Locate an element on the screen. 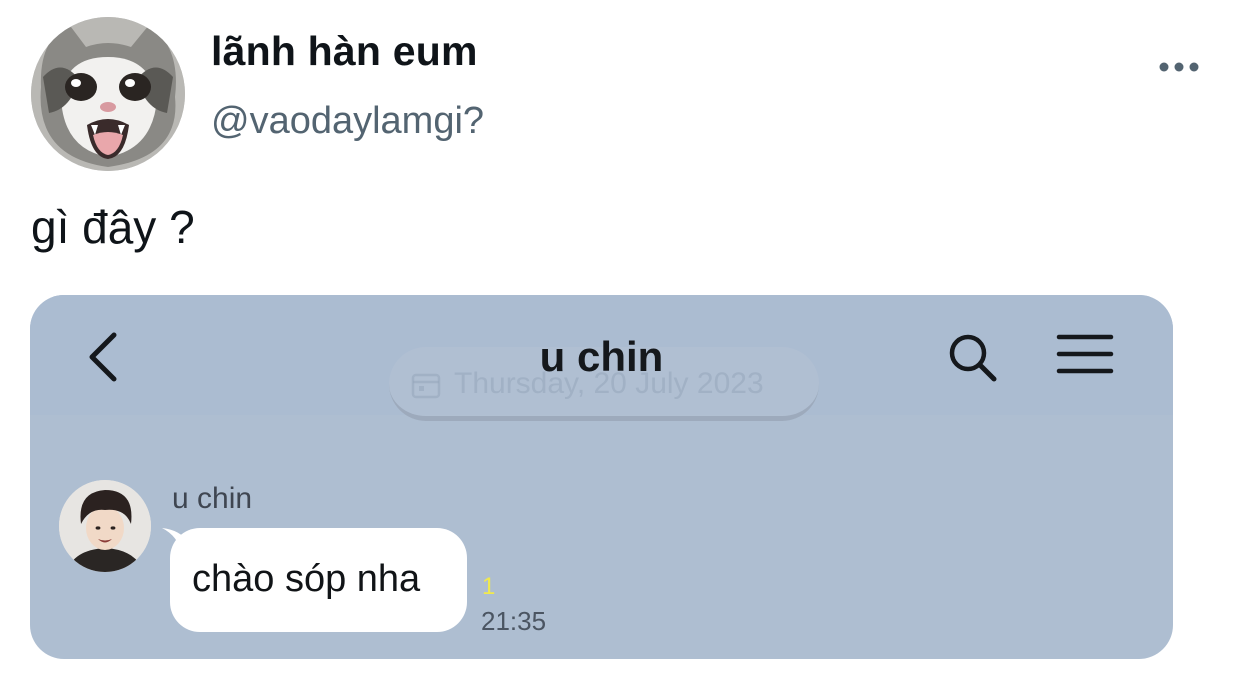 The width and height of the screenshot is (1242, 681). search-icon is located at coordinates (973, 358).